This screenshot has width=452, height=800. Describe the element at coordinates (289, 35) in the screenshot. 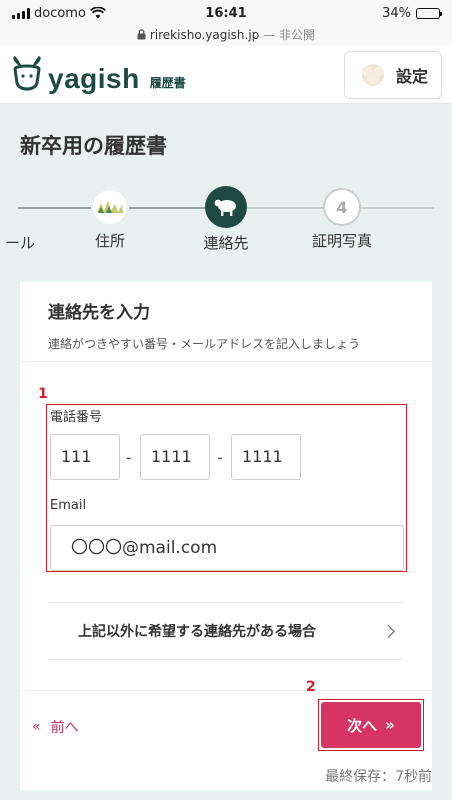

I see `security-text: — 非公開` at that location.